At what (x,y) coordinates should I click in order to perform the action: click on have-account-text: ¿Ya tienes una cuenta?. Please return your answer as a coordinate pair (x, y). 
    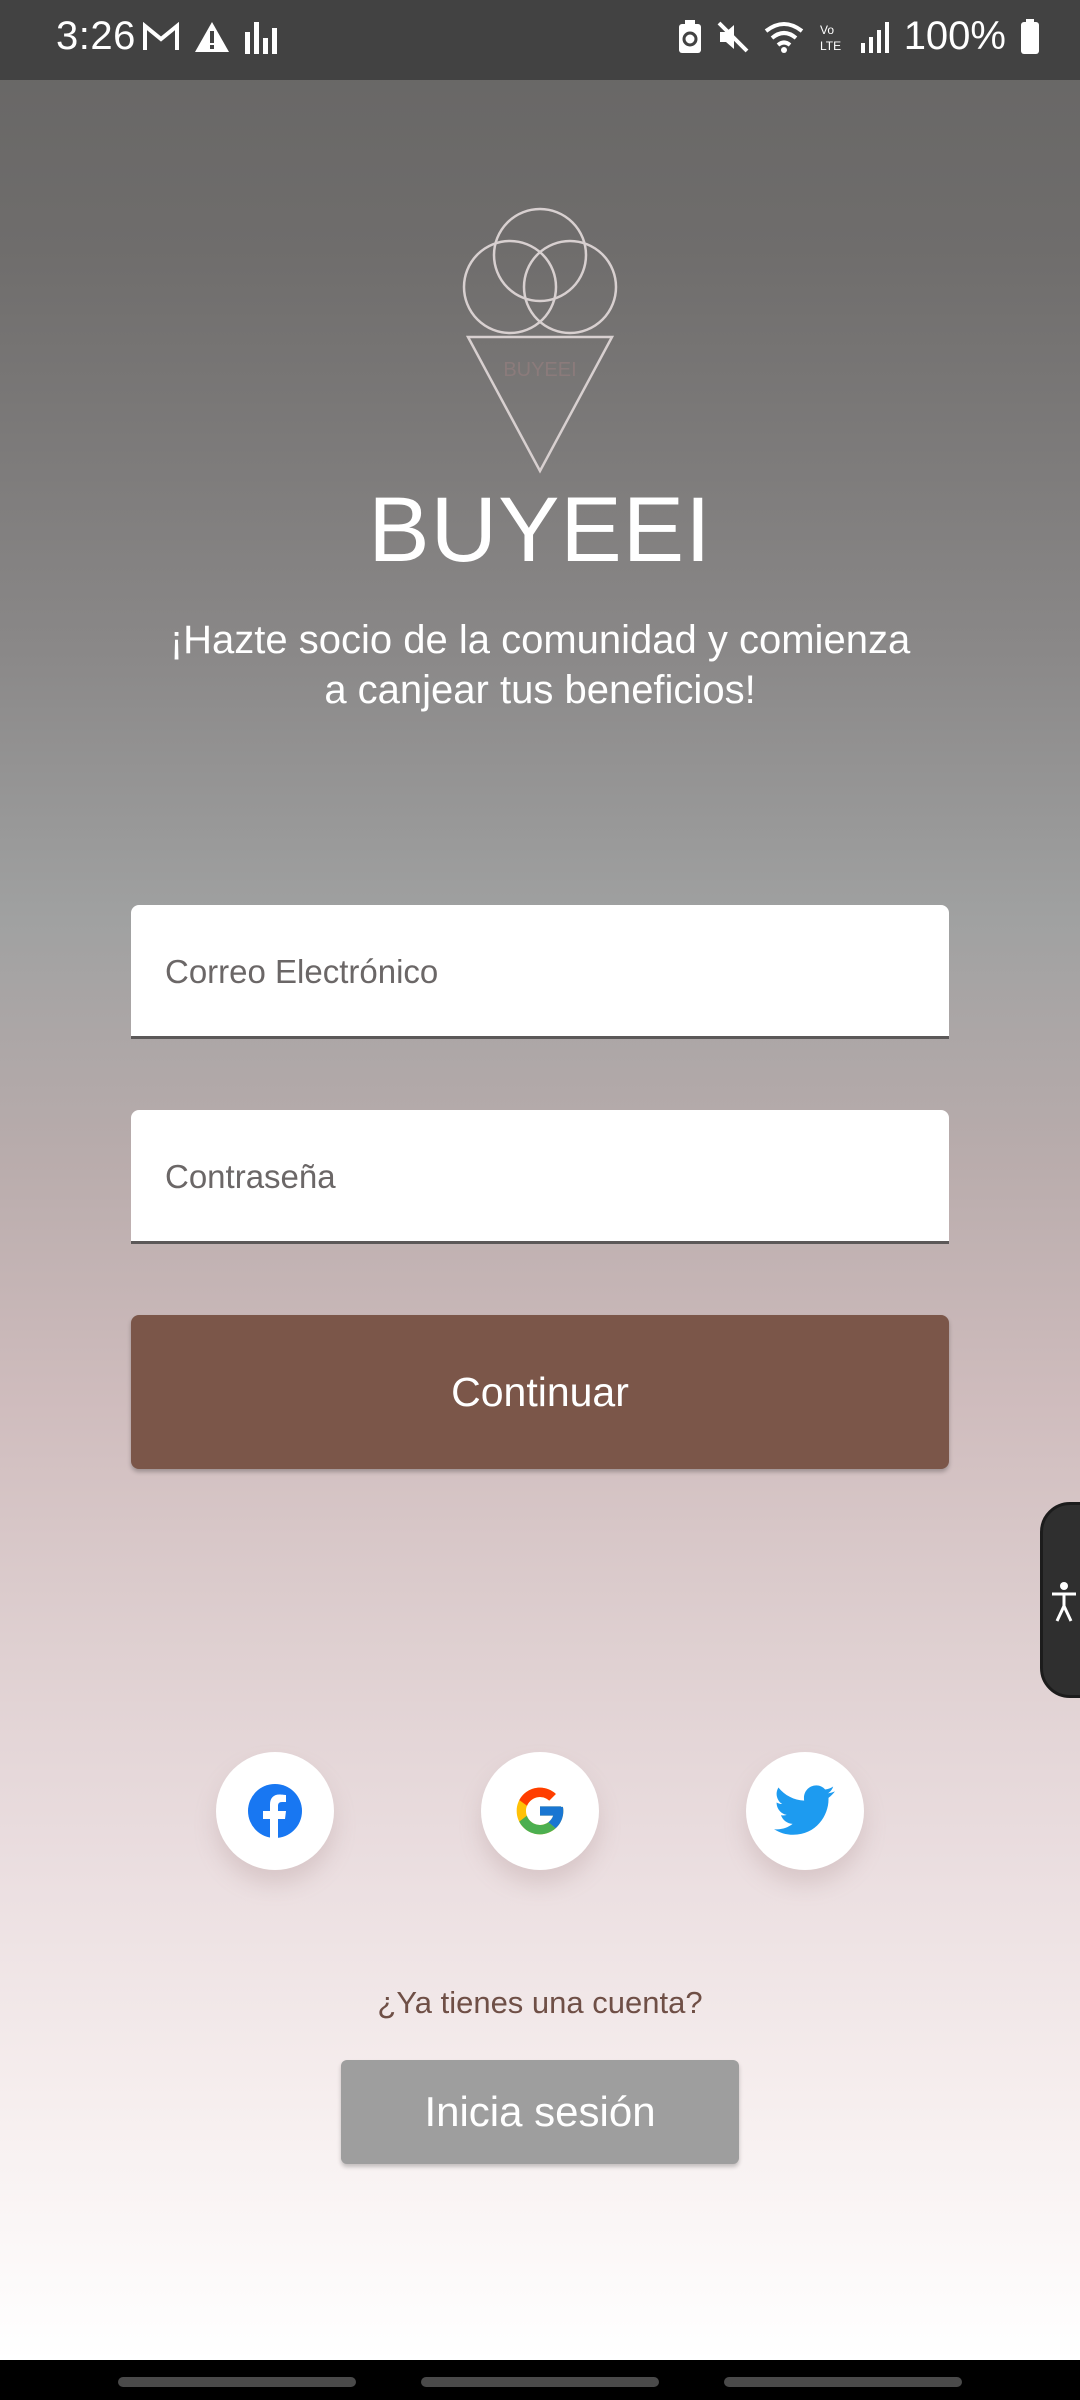
    Looking at the image, I should click on (540, 2002).